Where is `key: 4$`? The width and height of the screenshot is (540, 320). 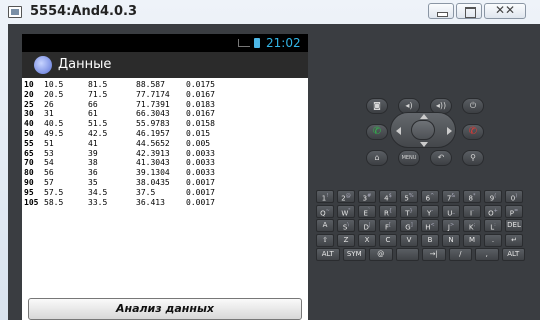 key: 4$ is located at coordinates (388, 196).